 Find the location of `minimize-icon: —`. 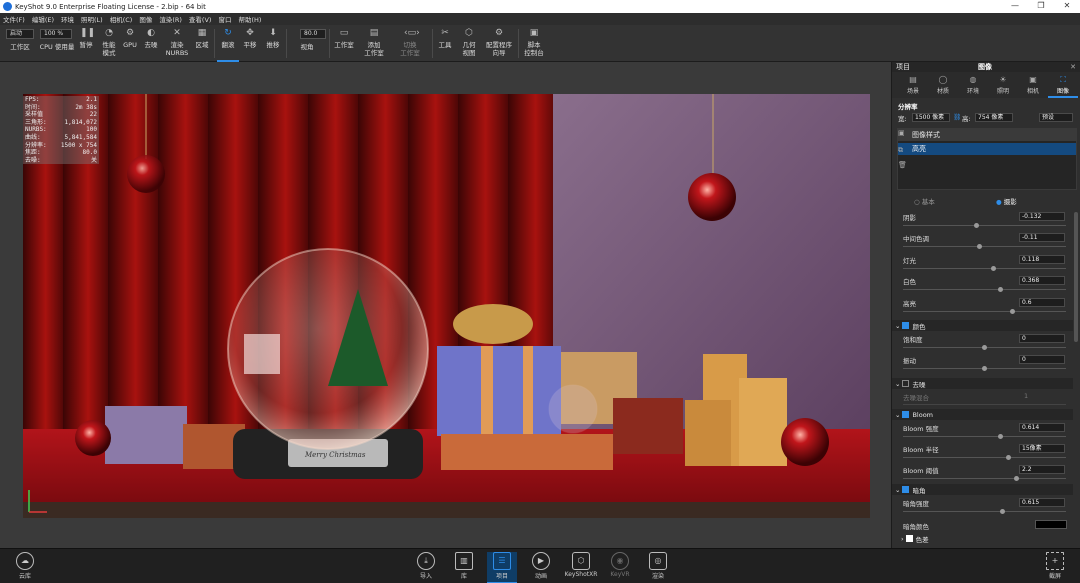

minimize-icon: — is located at coordinates (1015, 6).